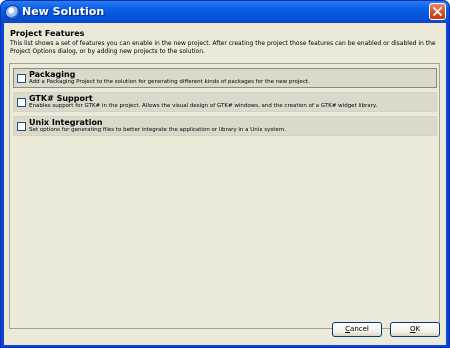 This screenshot has height=348, width=450. I want to click on cancel-button: Cancel, so click(357, 329).